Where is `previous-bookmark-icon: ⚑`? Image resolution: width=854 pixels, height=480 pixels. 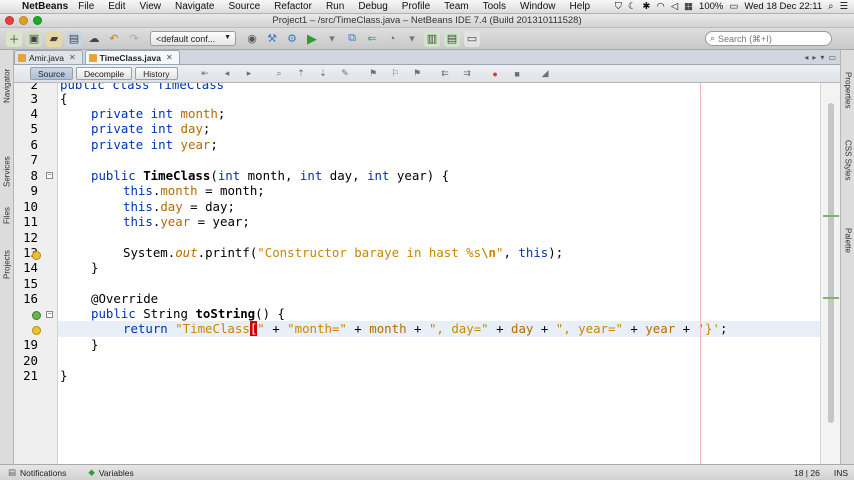
previous-bookmark-icon: ⚑ is located at coordinates (373, 73).